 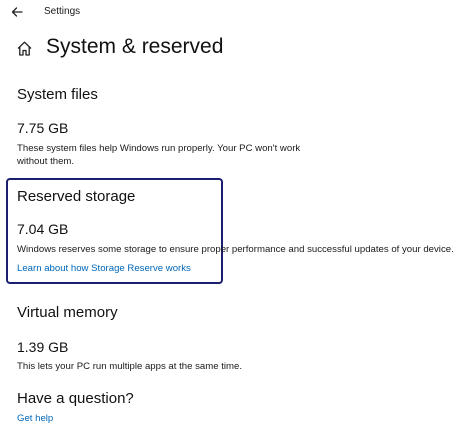 What do you see at coordinates (135, 46) in the screenshot?
I see `page-title: System & reserved` at bounding box center [135, 46].